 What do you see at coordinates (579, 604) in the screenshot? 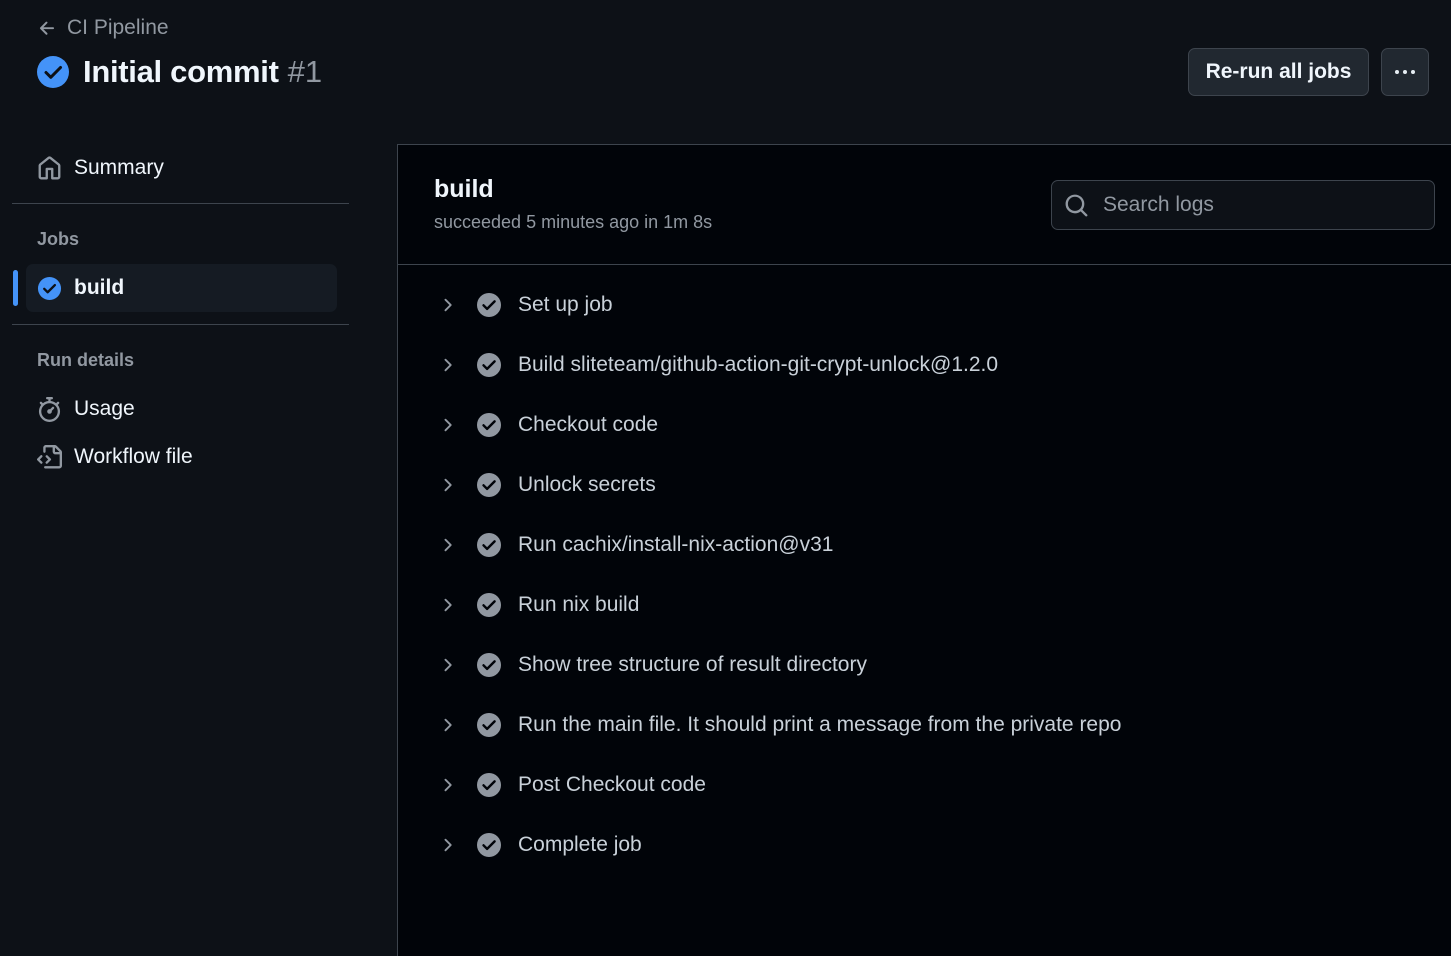
I see `job-step-label: Run nix build` at bounding box center [579, 604].